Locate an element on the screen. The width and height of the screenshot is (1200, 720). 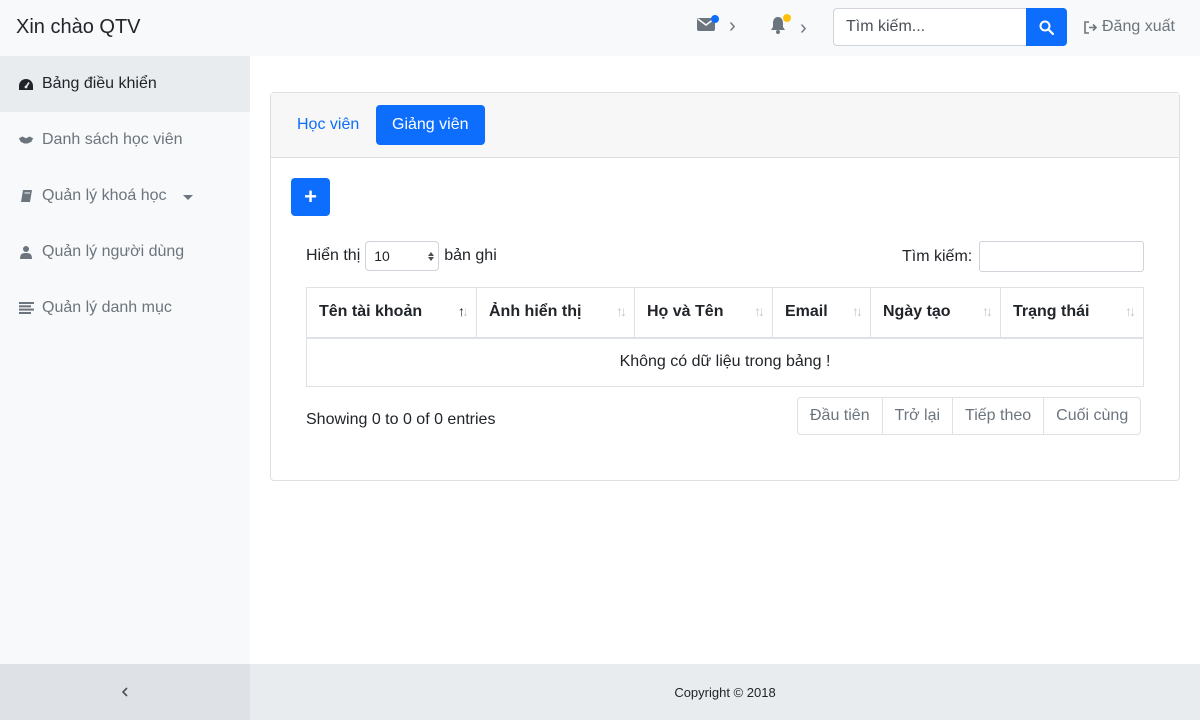
column-header-status: Trạng thái ↑↓ is located at coordinates (1072, 313).